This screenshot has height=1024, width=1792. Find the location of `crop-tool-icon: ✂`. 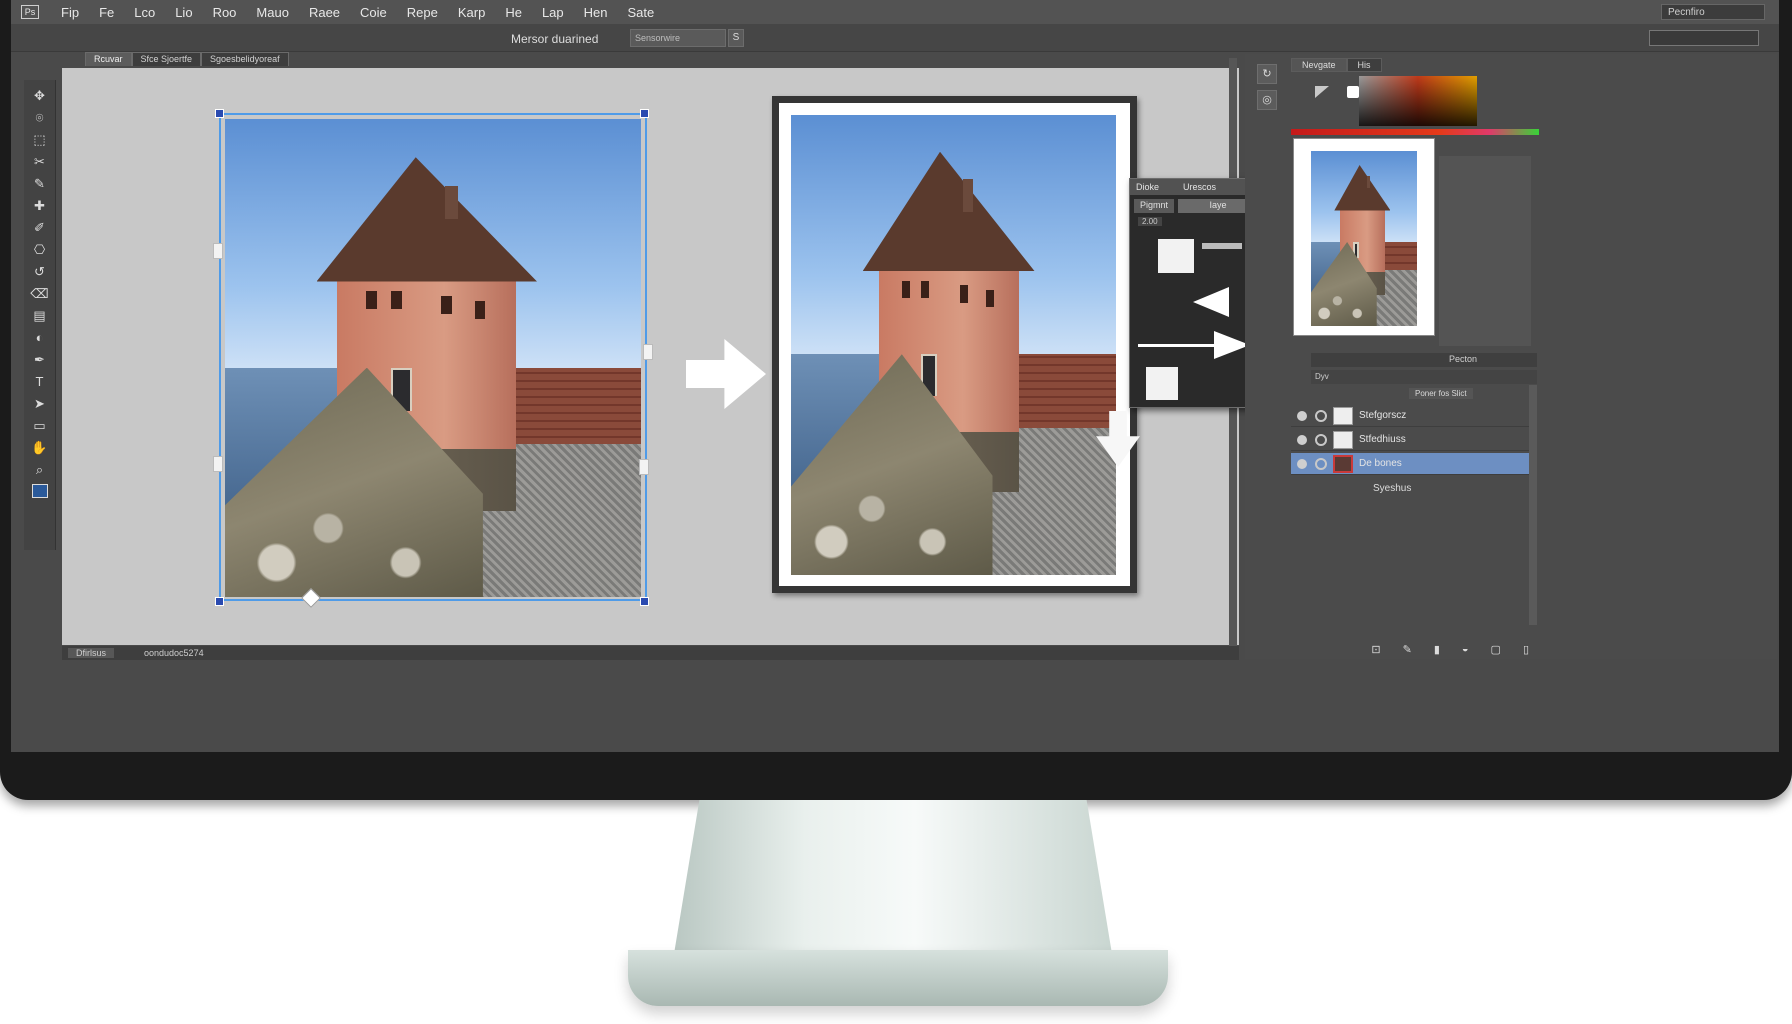

crop-tool-icon: ✂ is located at coordinates (40, 162).